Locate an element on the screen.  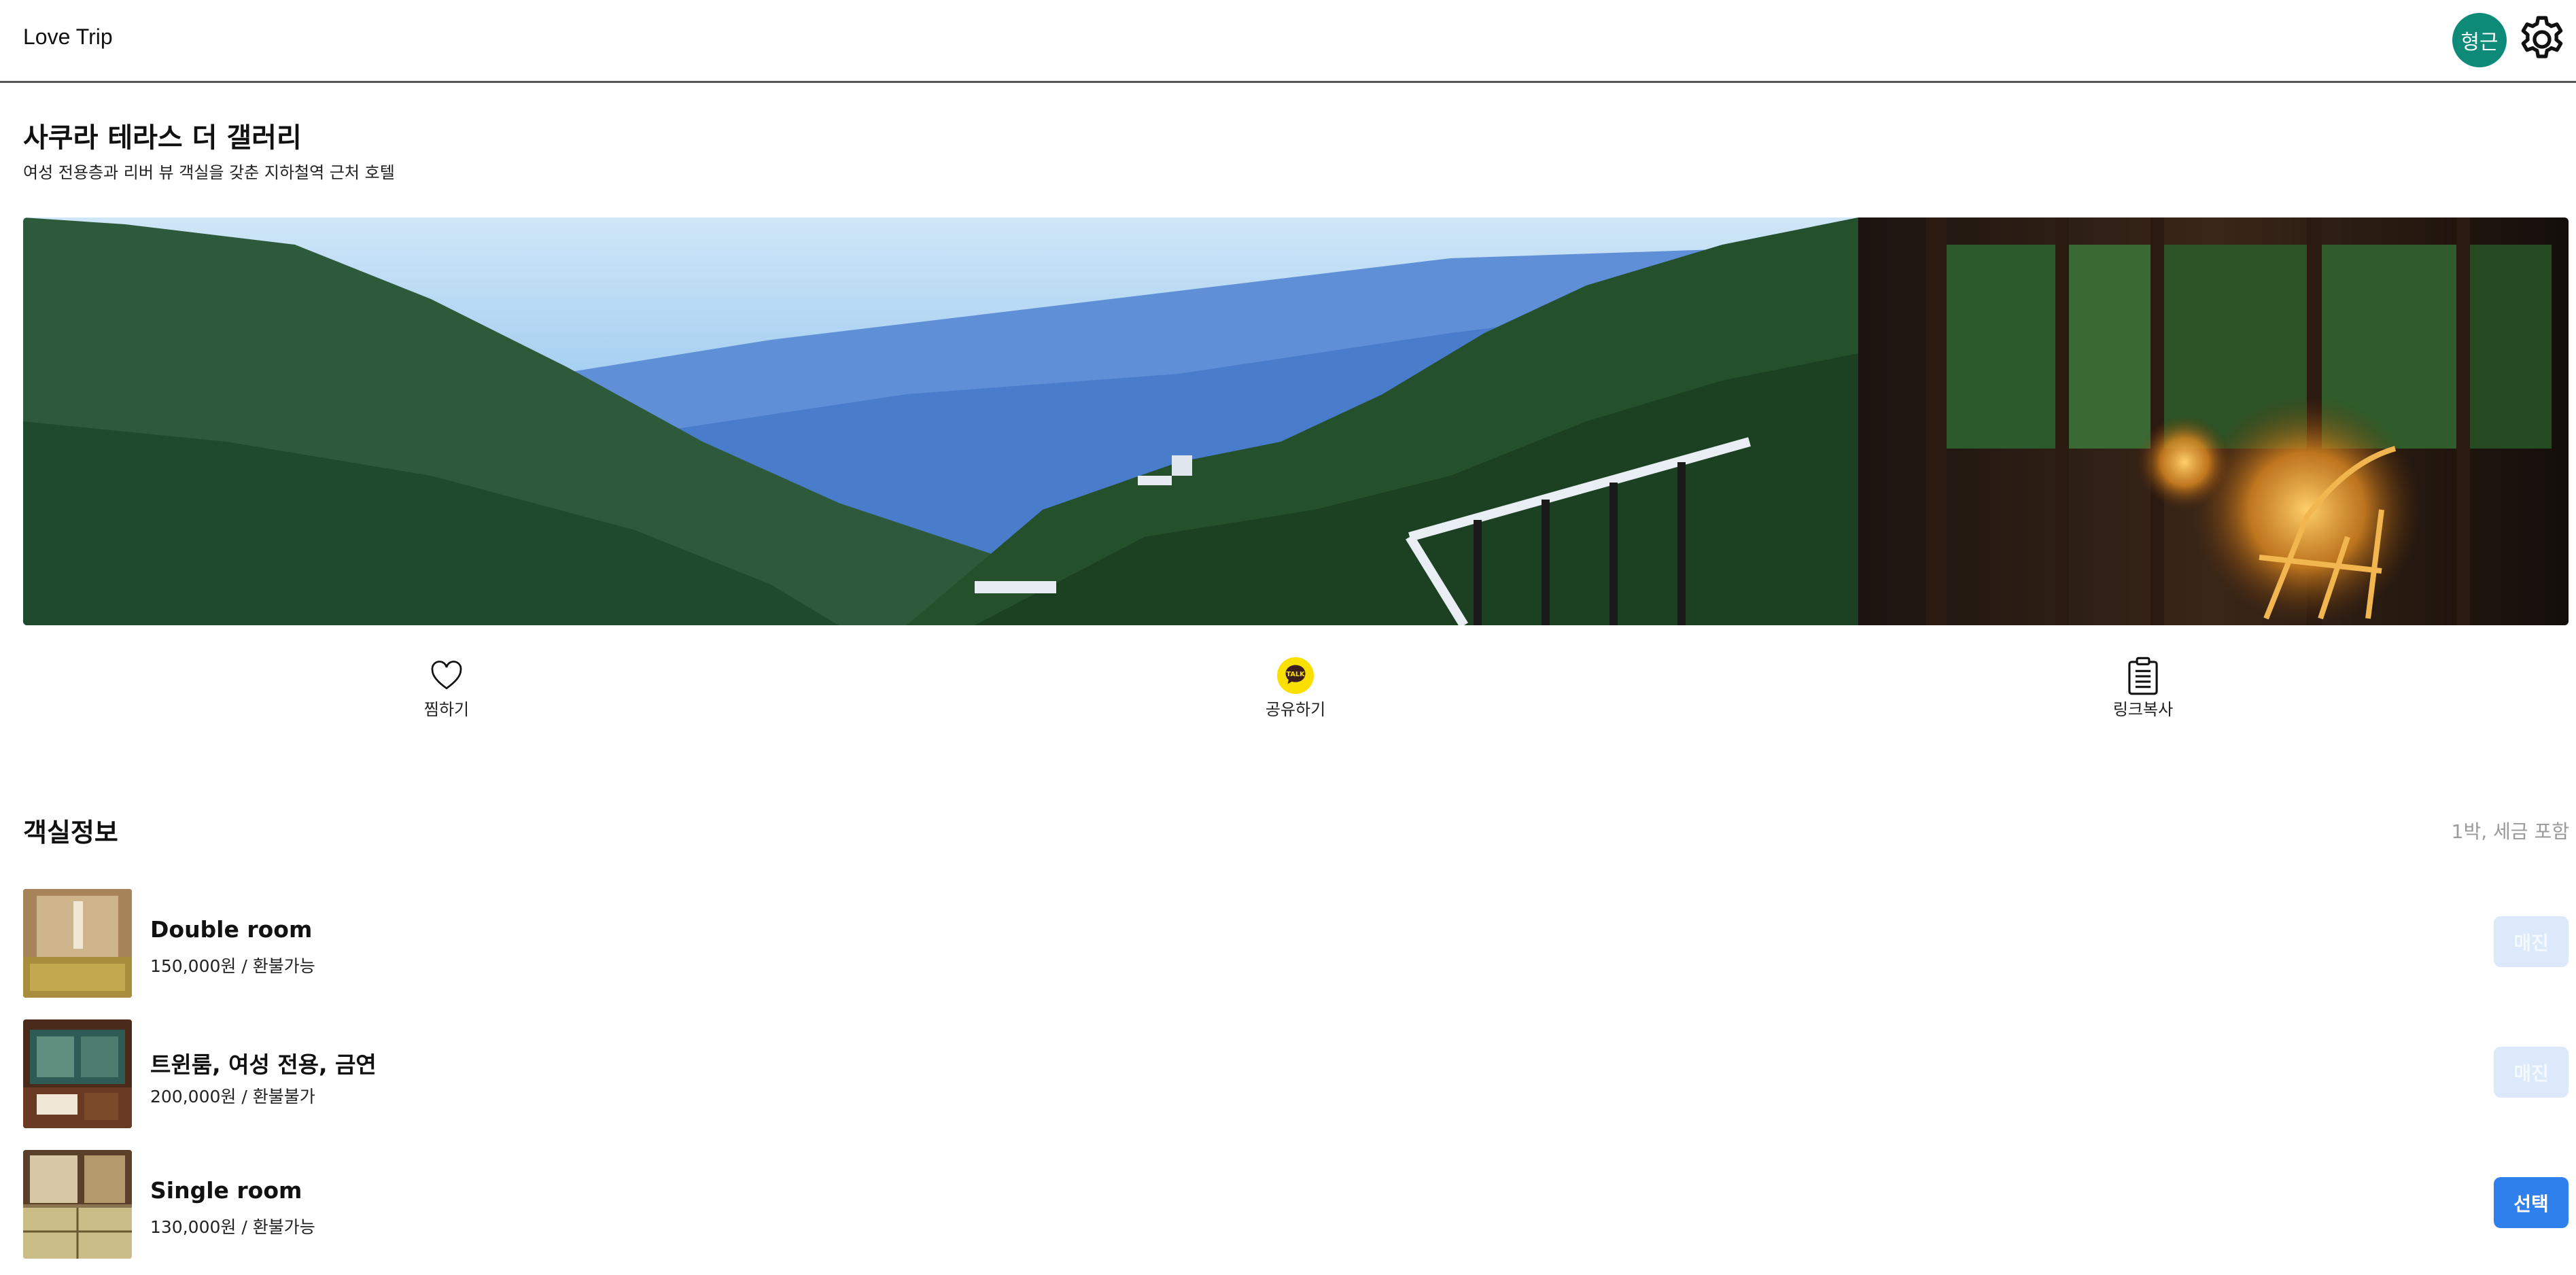
room-item: Single room 130,000원 / 환불가능 선택 is located at coordinates (1296, 1204).